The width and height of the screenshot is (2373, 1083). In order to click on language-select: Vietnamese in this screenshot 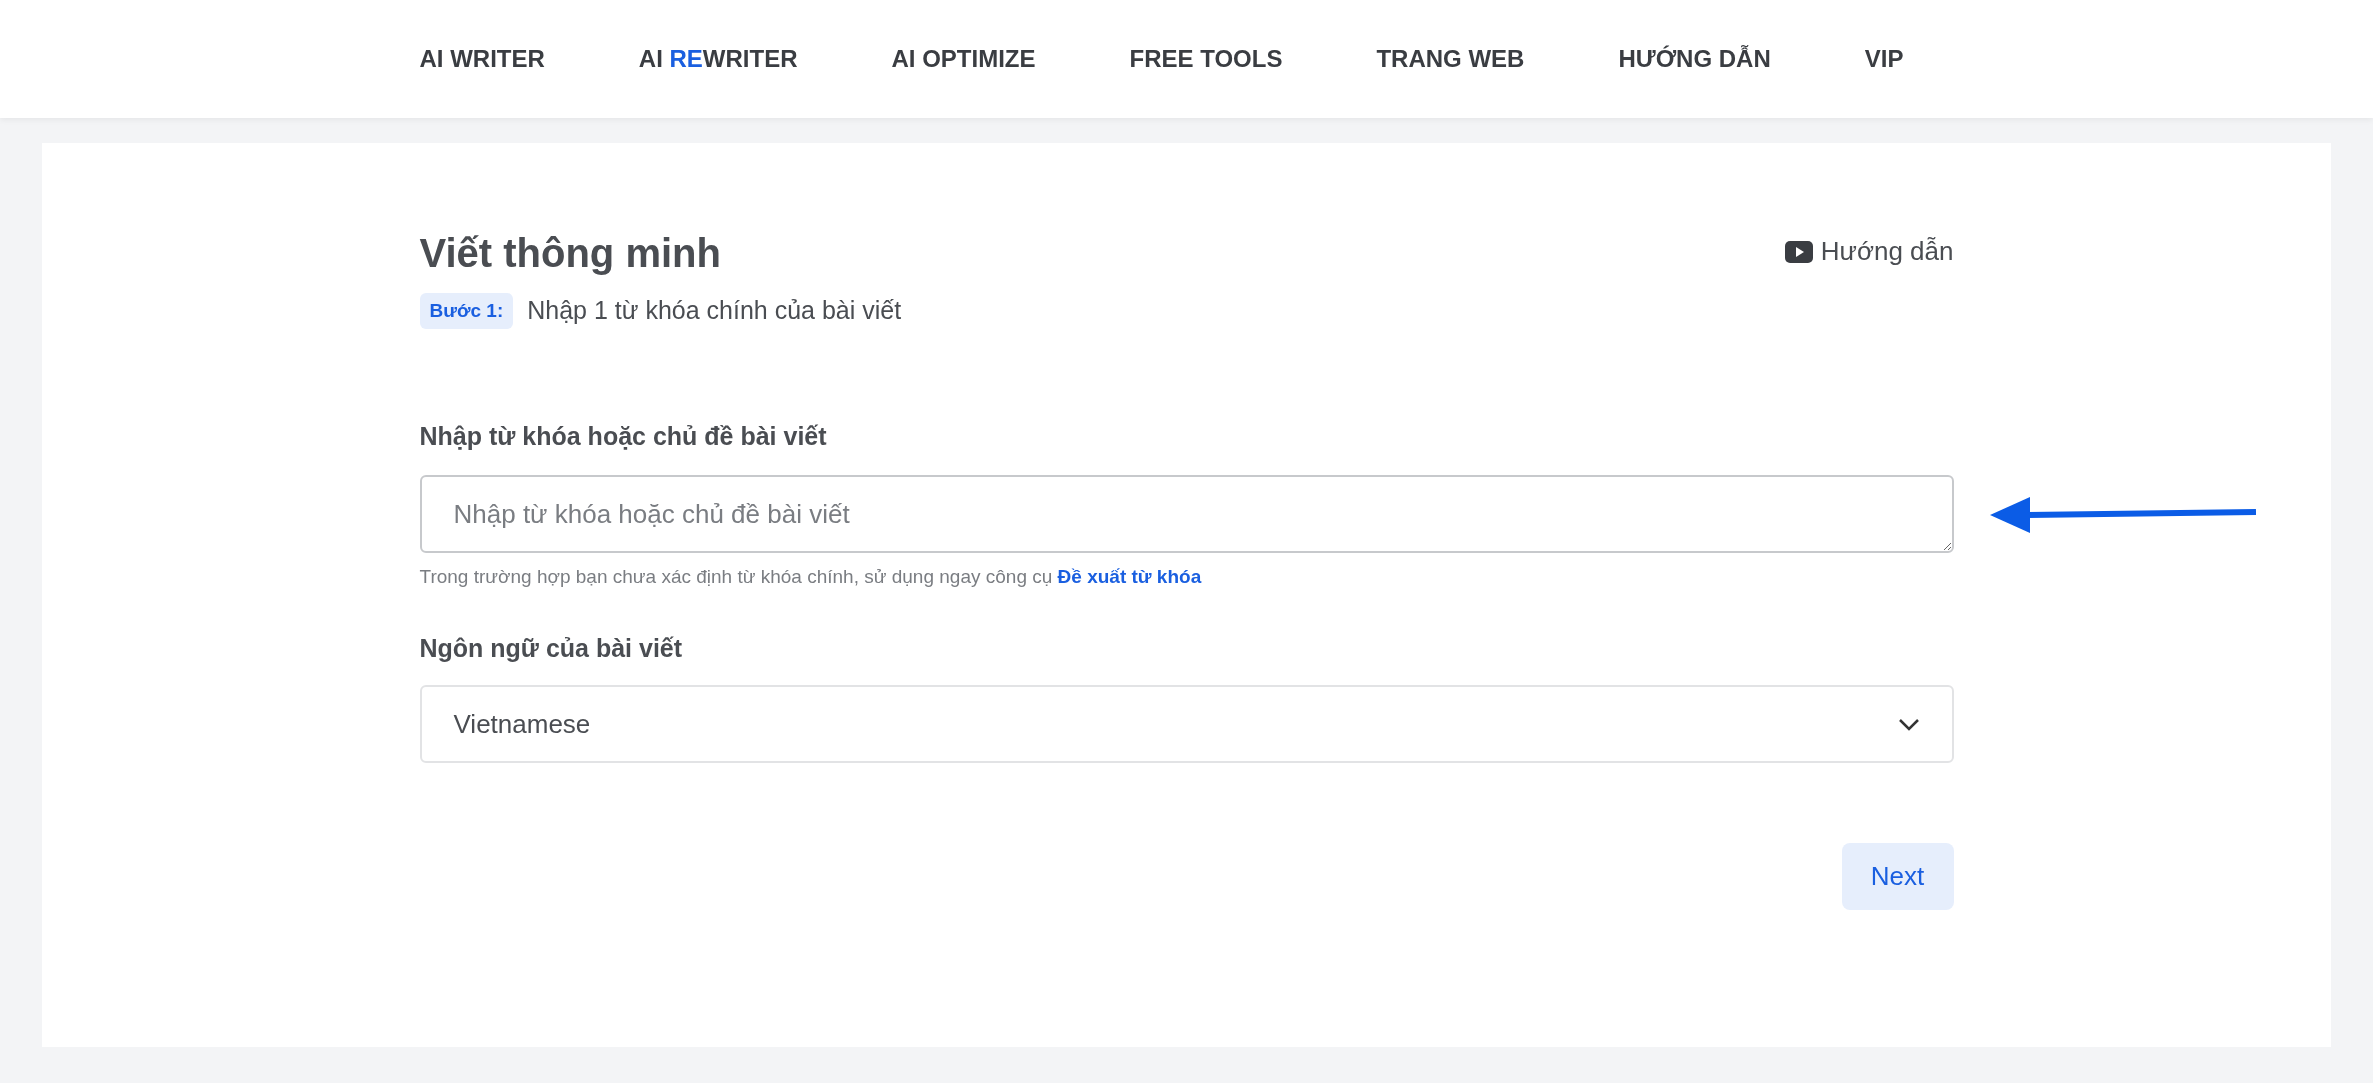, I will do `click(1186, 724)`.